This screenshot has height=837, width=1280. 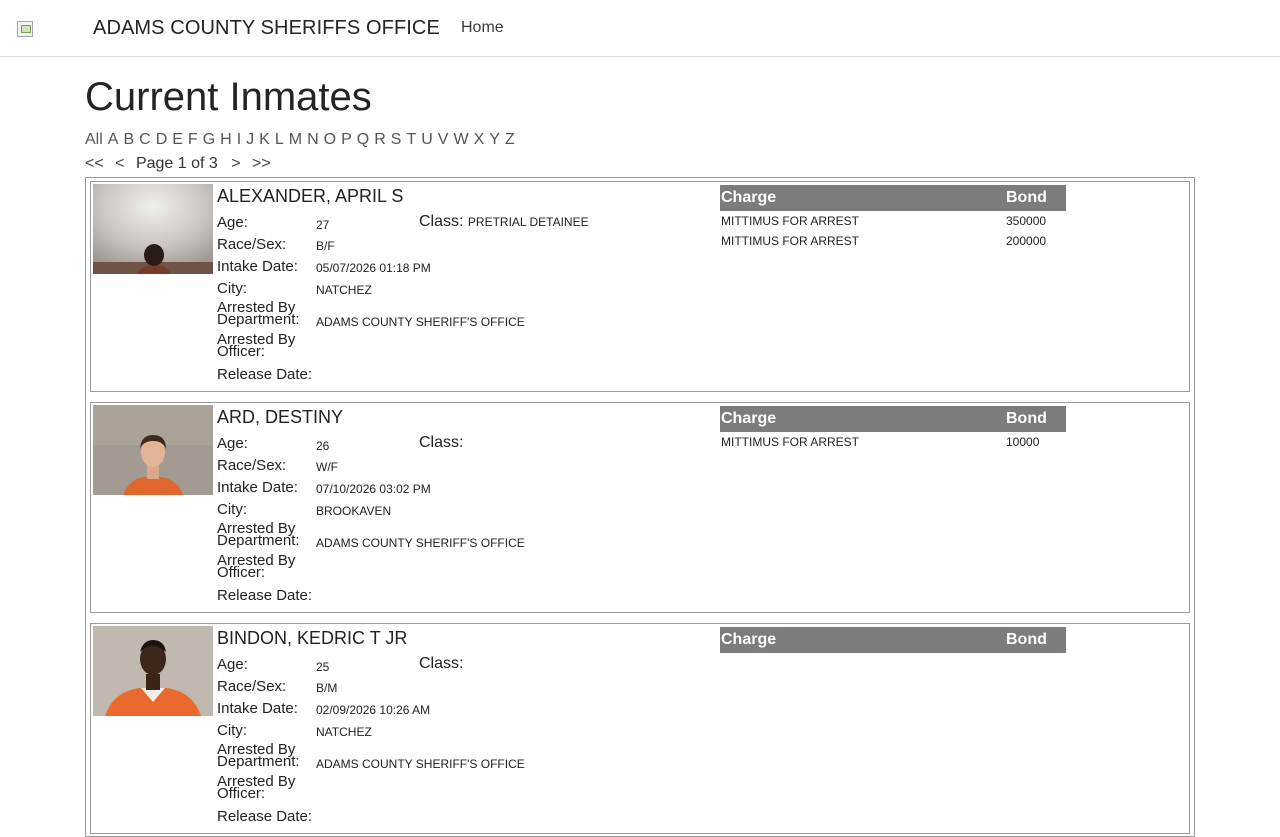 What do you see at coordinates (209, 139) in the screenshot?
I see `alpha-filter-g: G` at bounding box center [209, 139].